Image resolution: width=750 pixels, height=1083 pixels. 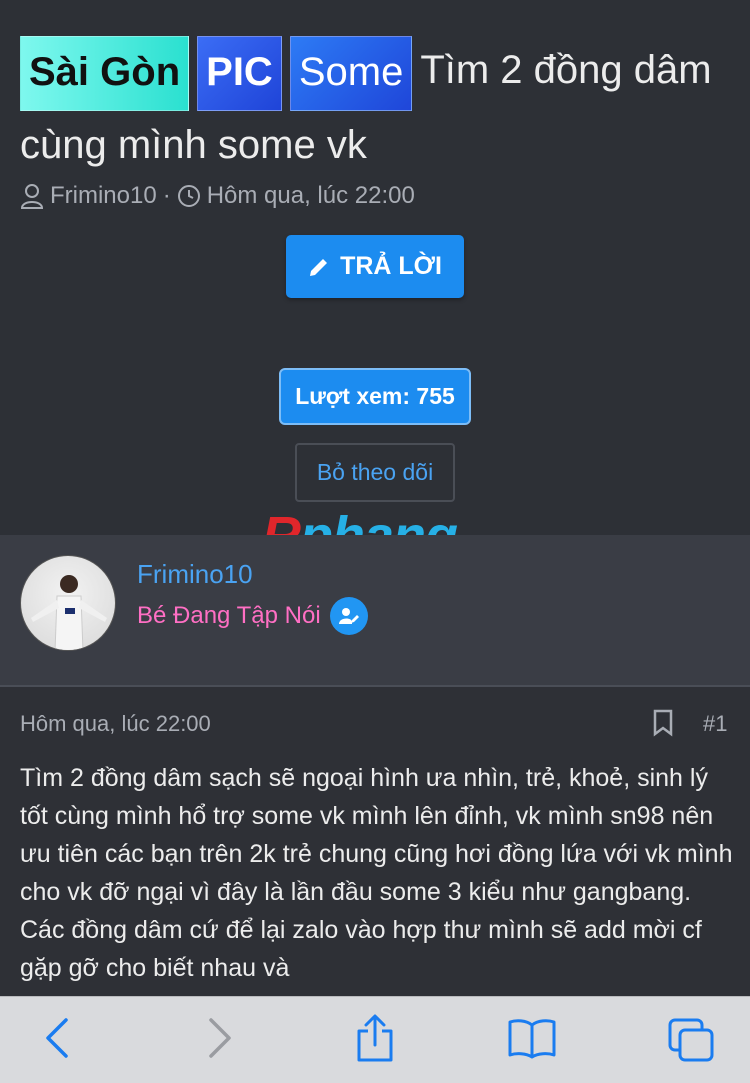 I want to click on reply-button-label: TRẢ LỜI, so click(x=391, y=266).